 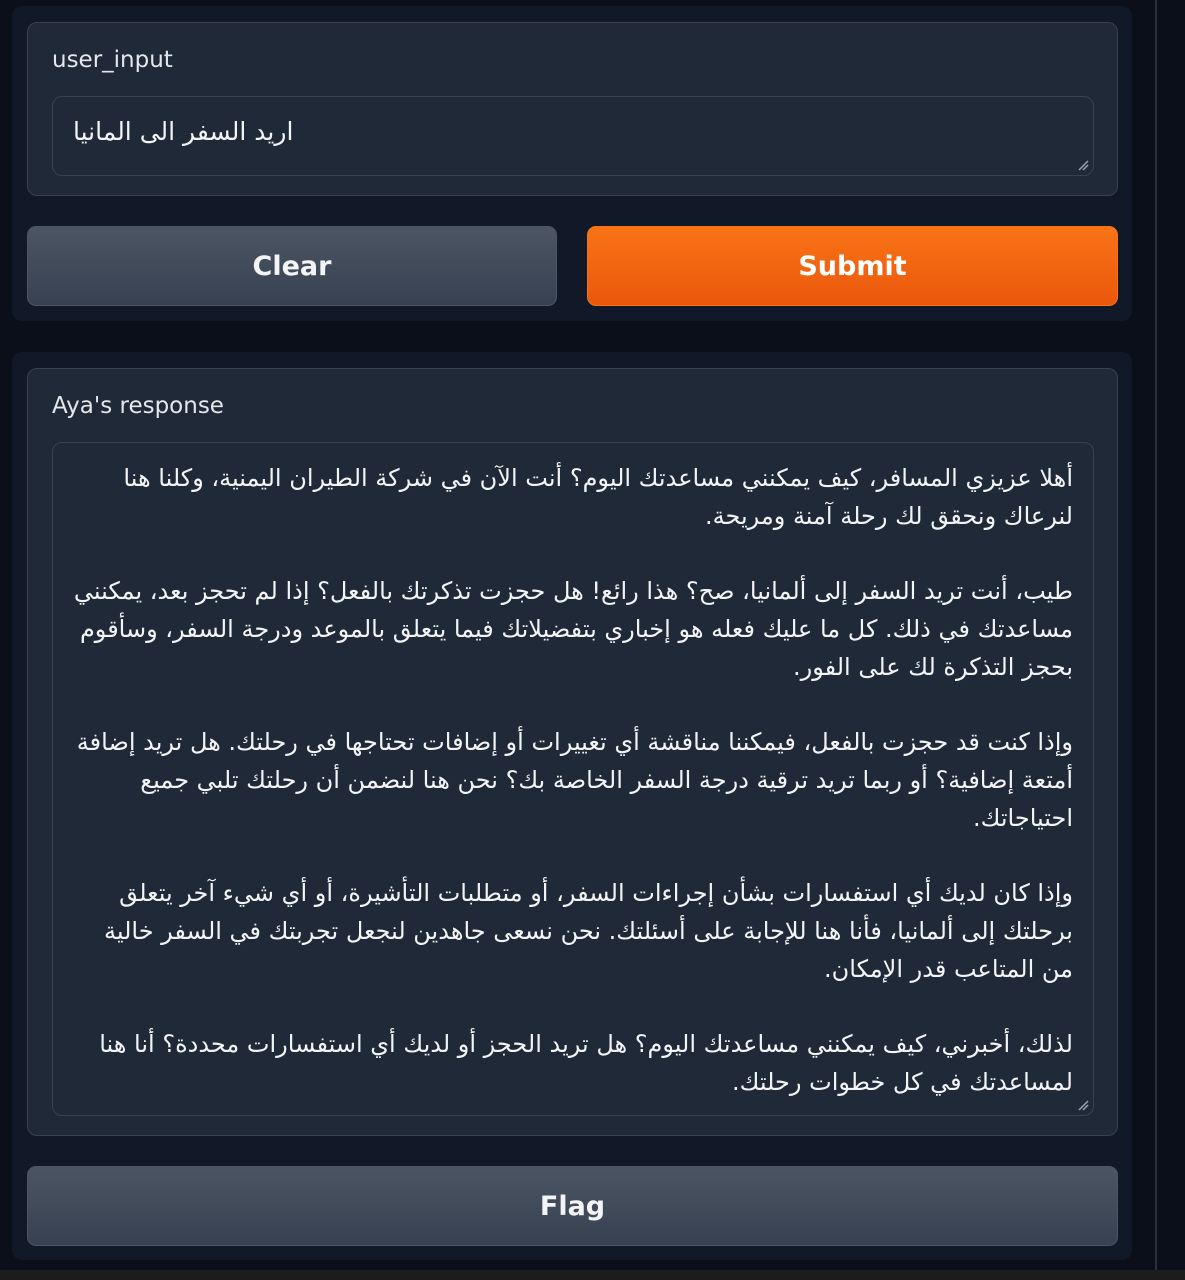 I want to click on bottom-strip, so click(x=592, y=1275).